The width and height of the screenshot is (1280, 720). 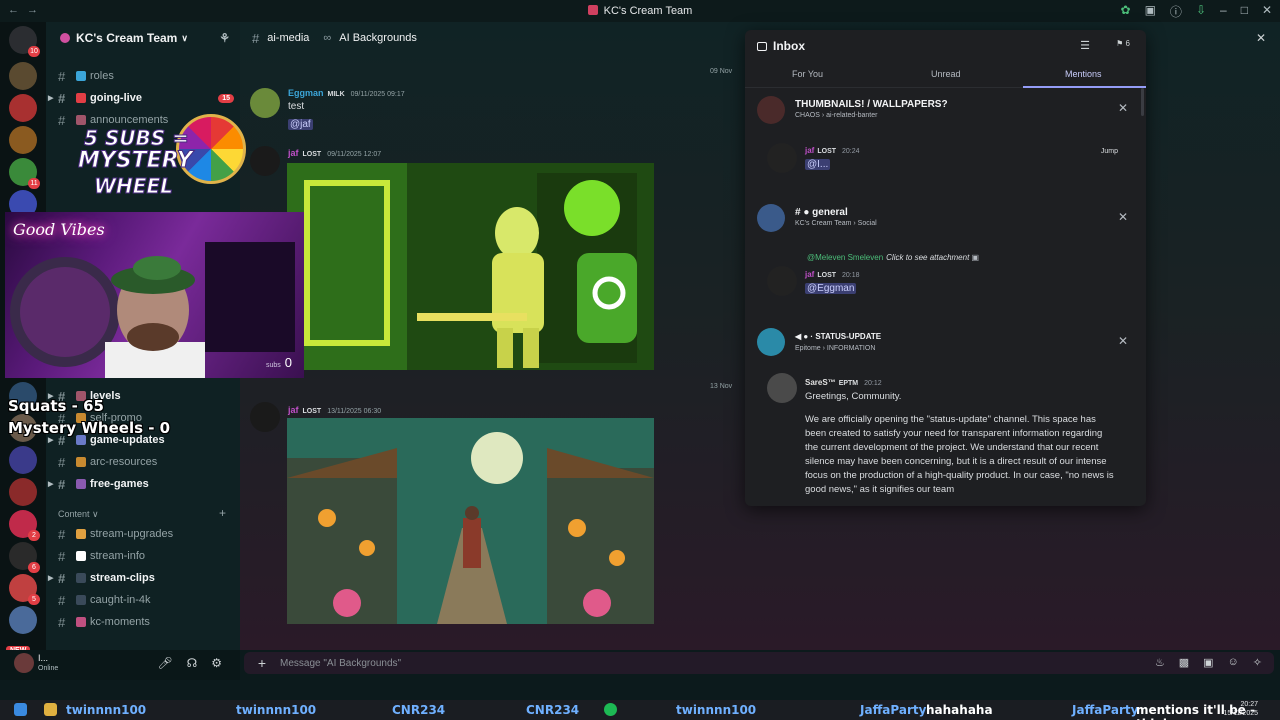 I want to click on channel-roles: # roles, so click(x=146, y=76).